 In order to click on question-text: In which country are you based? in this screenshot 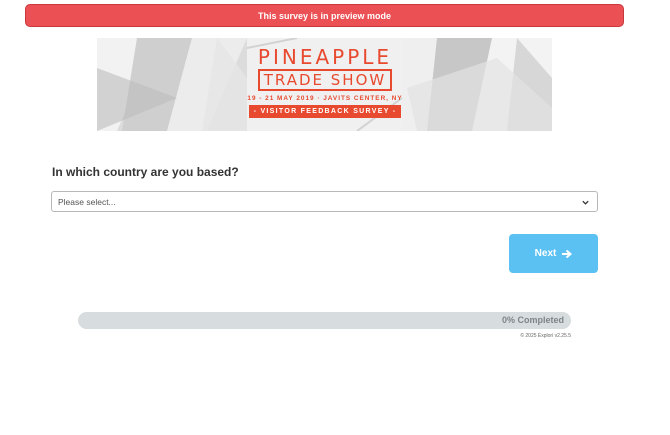, I will do `click(145, 172)`.